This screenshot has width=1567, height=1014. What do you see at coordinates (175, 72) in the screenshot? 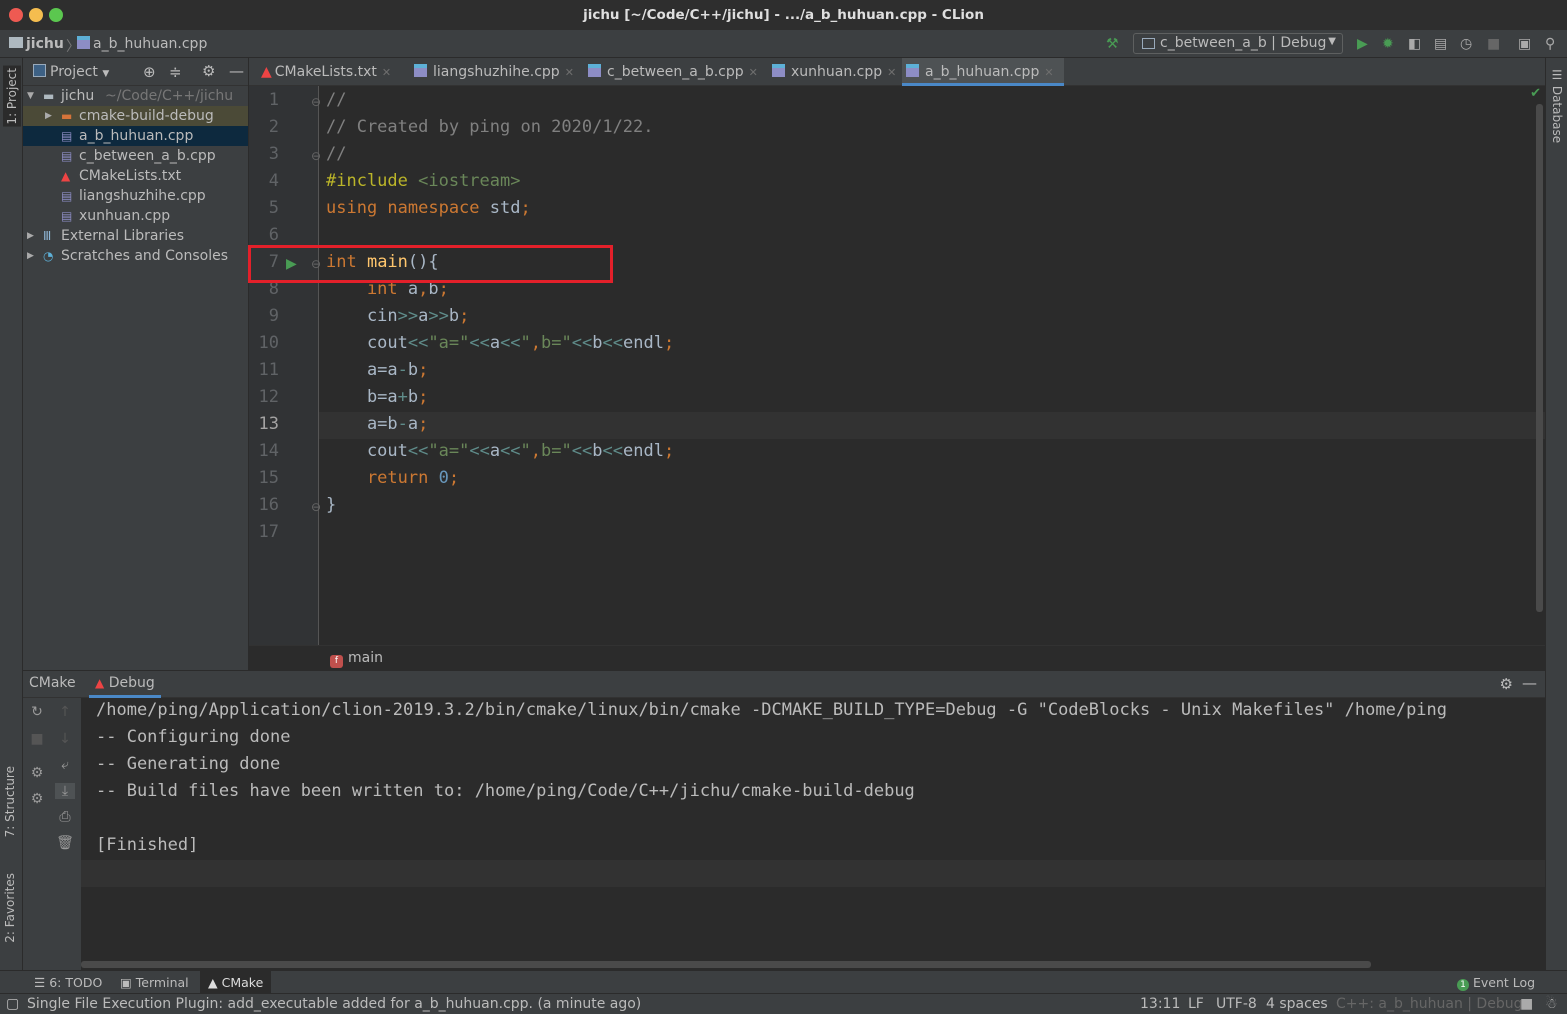
I see `collapse-all-icon: ≑` at bounding box center [175, 72].